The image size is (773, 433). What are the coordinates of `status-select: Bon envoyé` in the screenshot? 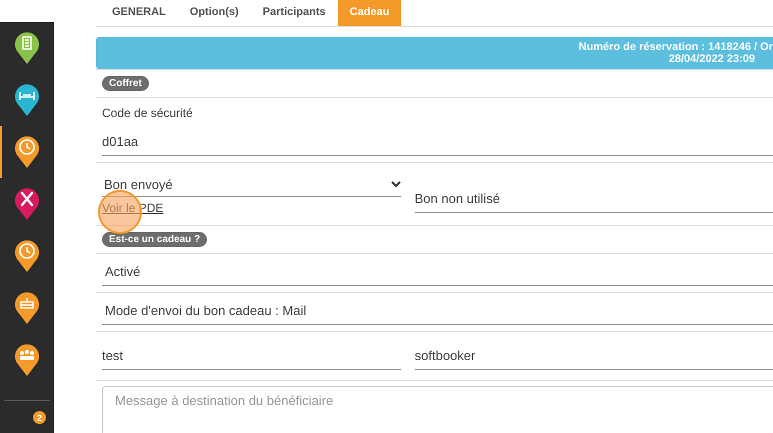 It's located at (251, 186).